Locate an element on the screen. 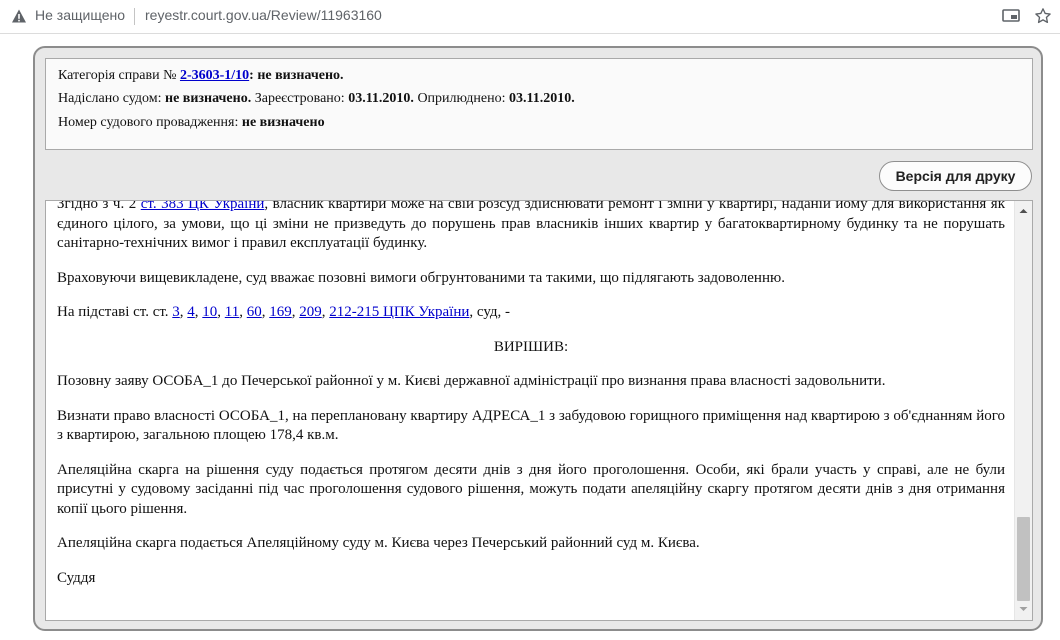  law-link: 4 is located at coordinates (191, 312).